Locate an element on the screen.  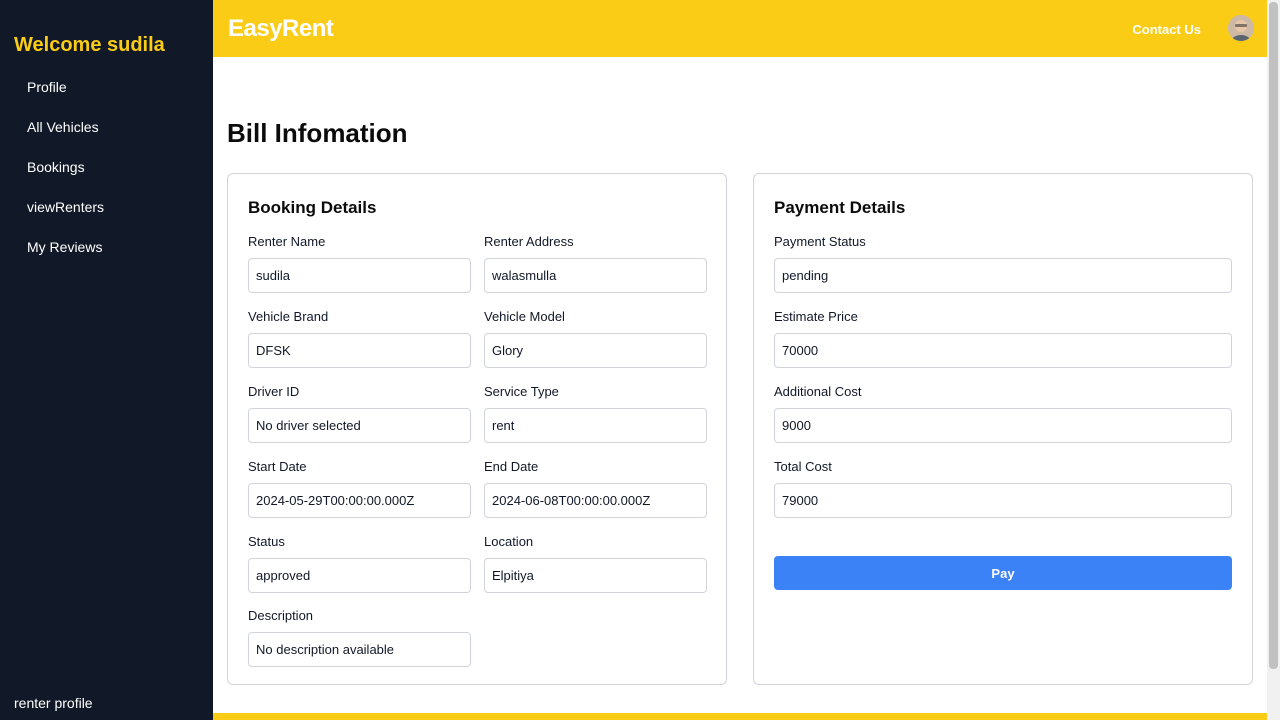
additional-cost-field: Additional Cost 9000 is located at coordinates (1003, 413).